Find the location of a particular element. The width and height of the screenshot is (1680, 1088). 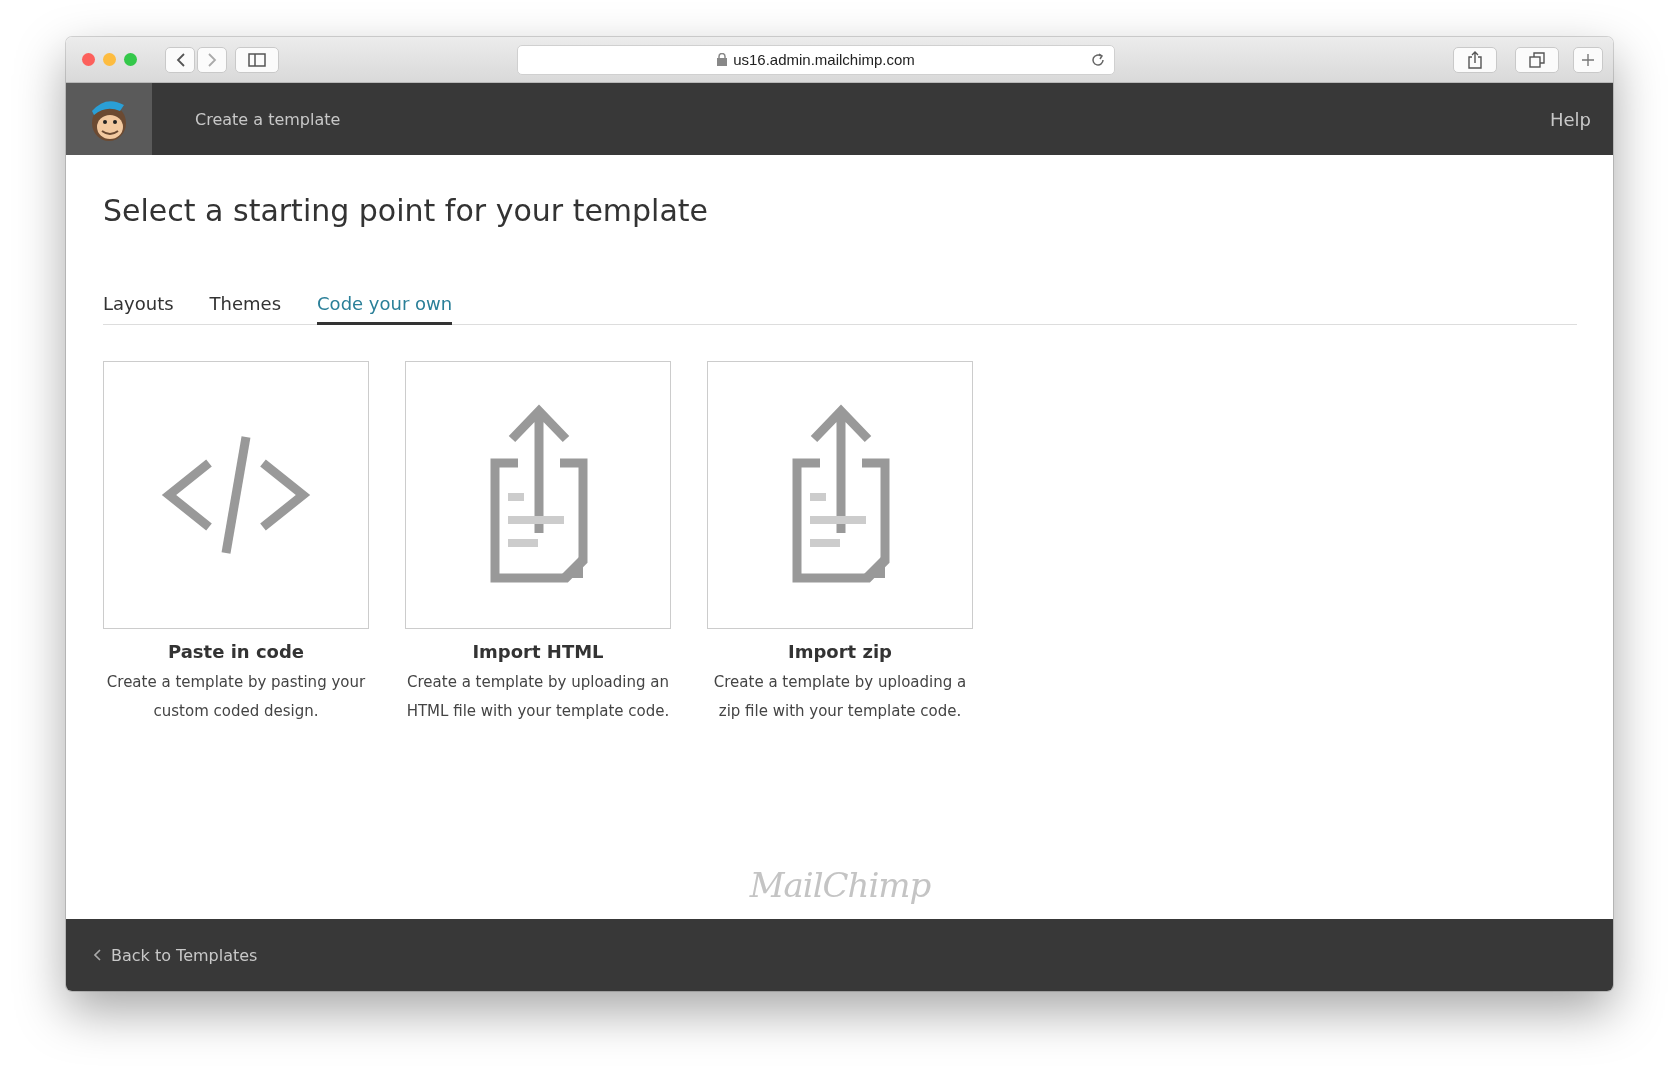

zoom-window-icon is located at coordinates (130, 59).